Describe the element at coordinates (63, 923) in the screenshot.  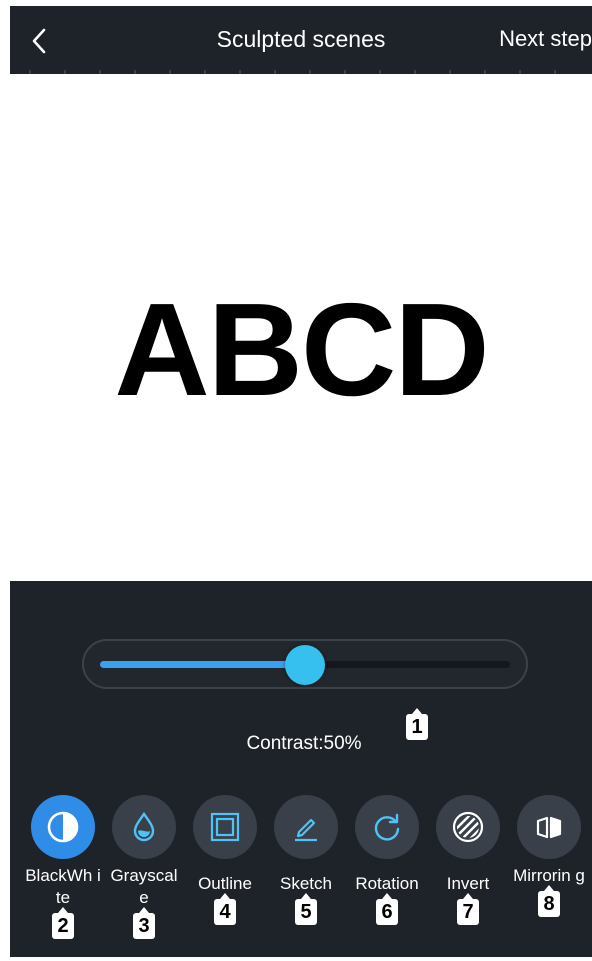
I see `callout-badge: 2` at that location.